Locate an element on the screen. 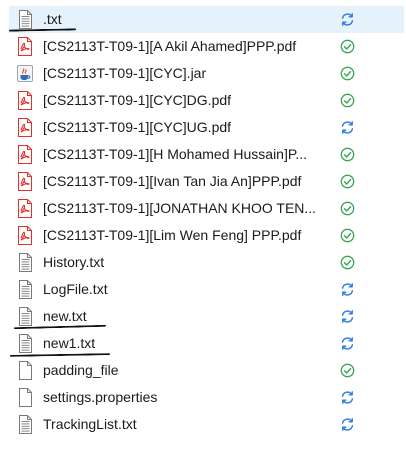 The height and width of the screenshot is (453, 406). file-name: TrackingList.txt is located at coordinates (90, 424).